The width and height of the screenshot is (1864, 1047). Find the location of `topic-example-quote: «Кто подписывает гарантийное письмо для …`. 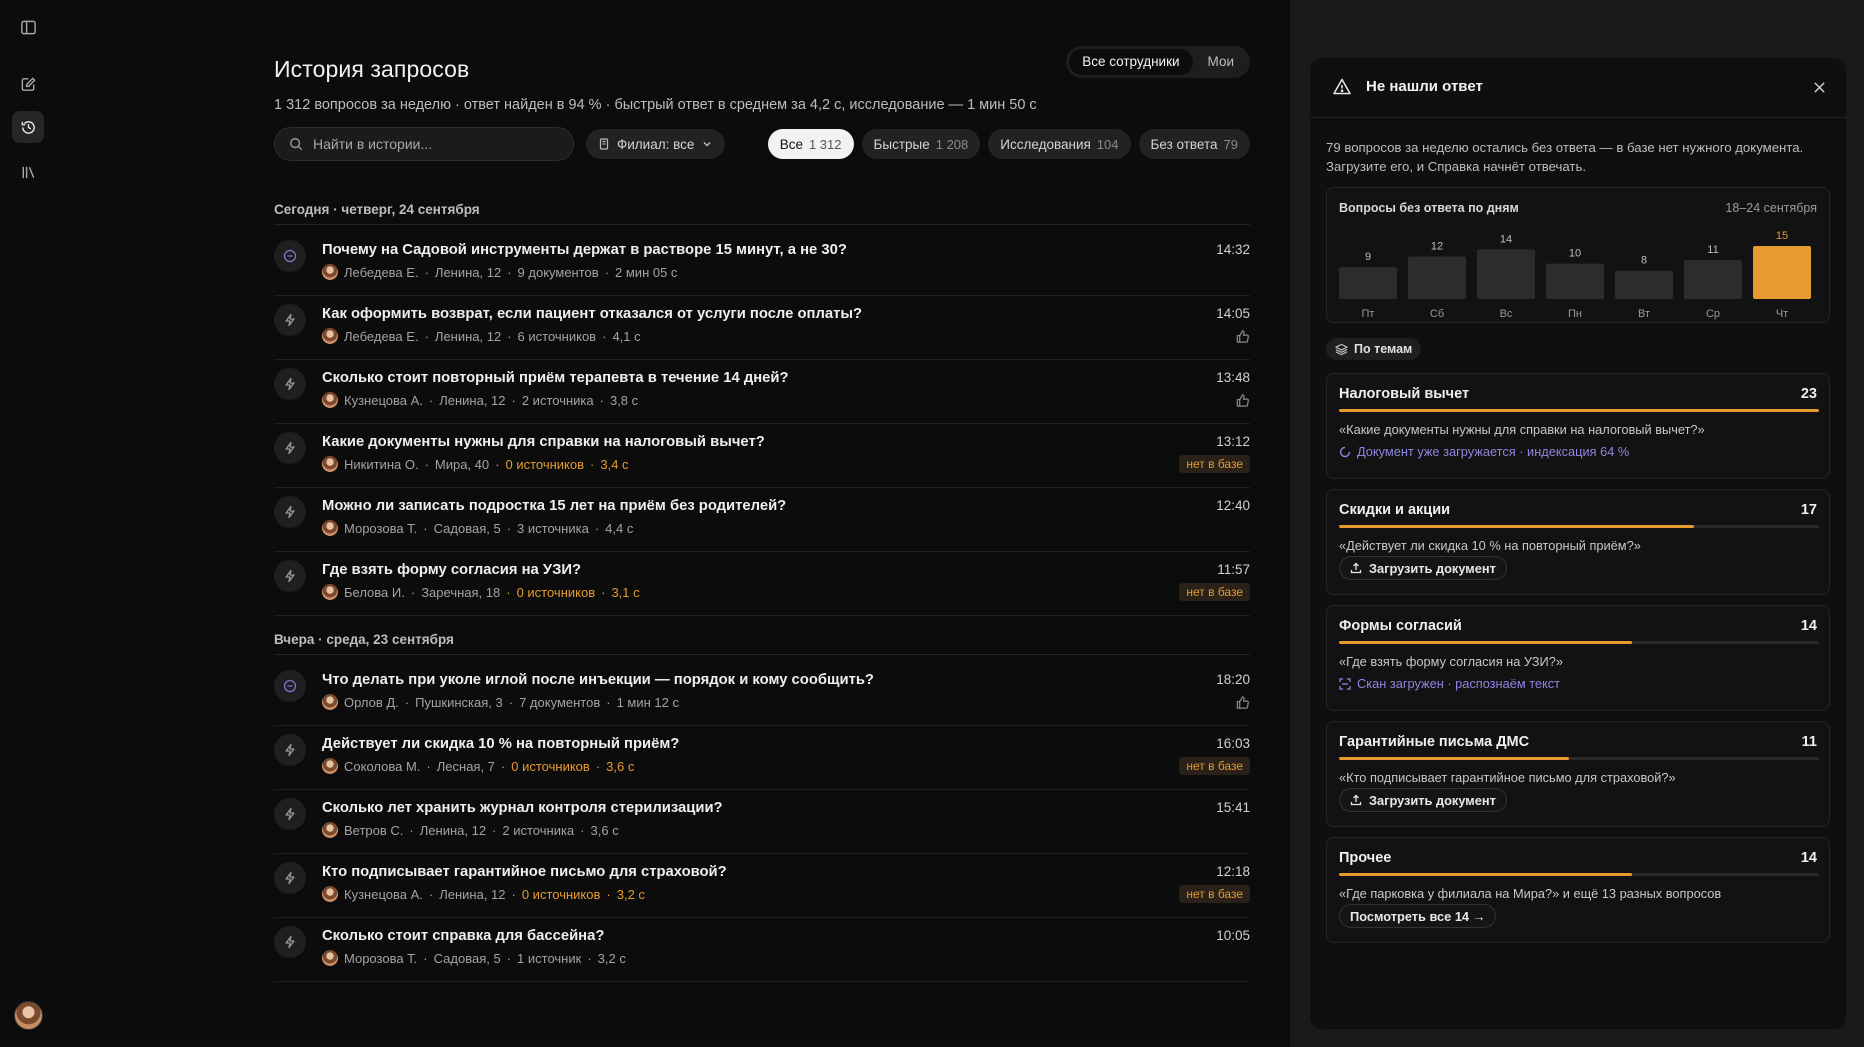

topic-example-quote: «Кто подписывает гарантийное письмо для … is located at coordinates (1507, 777).